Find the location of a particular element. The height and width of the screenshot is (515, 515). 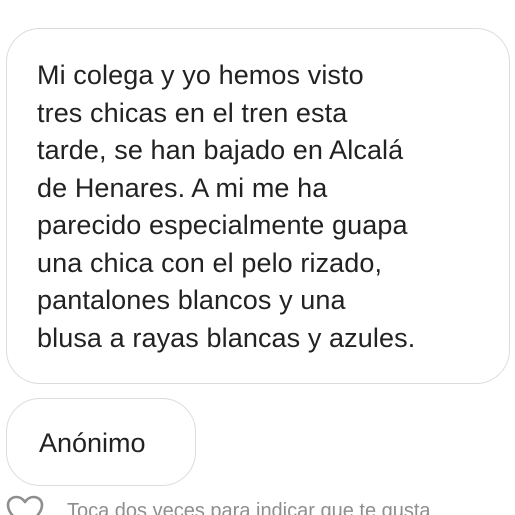

message-line: una chica con el pelo rizado, is located at coordinates (210, 262).